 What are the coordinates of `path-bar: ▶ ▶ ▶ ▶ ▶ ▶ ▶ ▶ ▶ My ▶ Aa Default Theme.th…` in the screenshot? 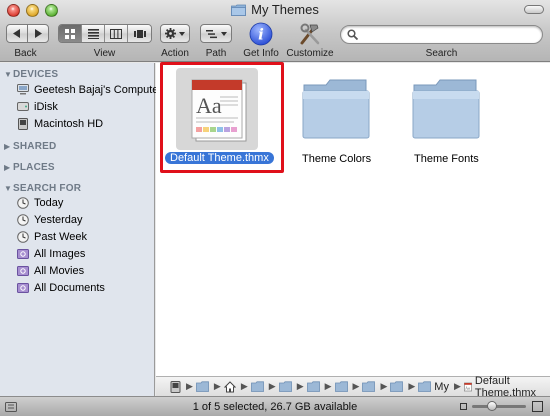 It's located at (353, 386).